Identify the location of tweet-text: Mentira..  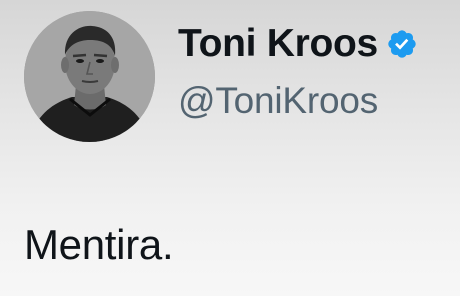
(99, 244).